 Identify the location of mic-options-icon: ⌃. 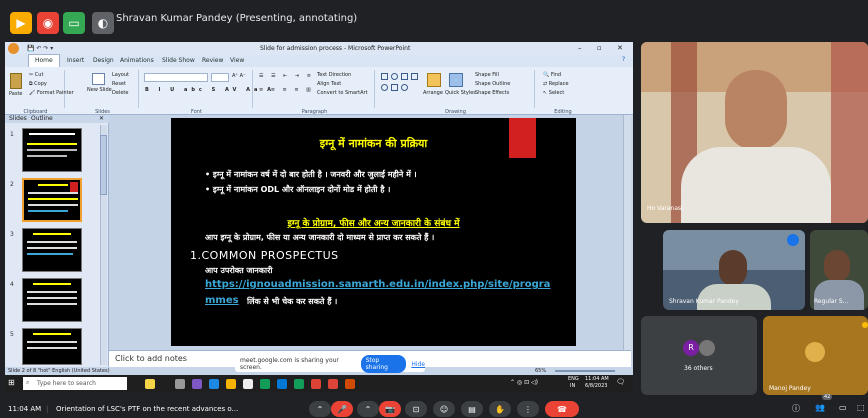
(320, 409).